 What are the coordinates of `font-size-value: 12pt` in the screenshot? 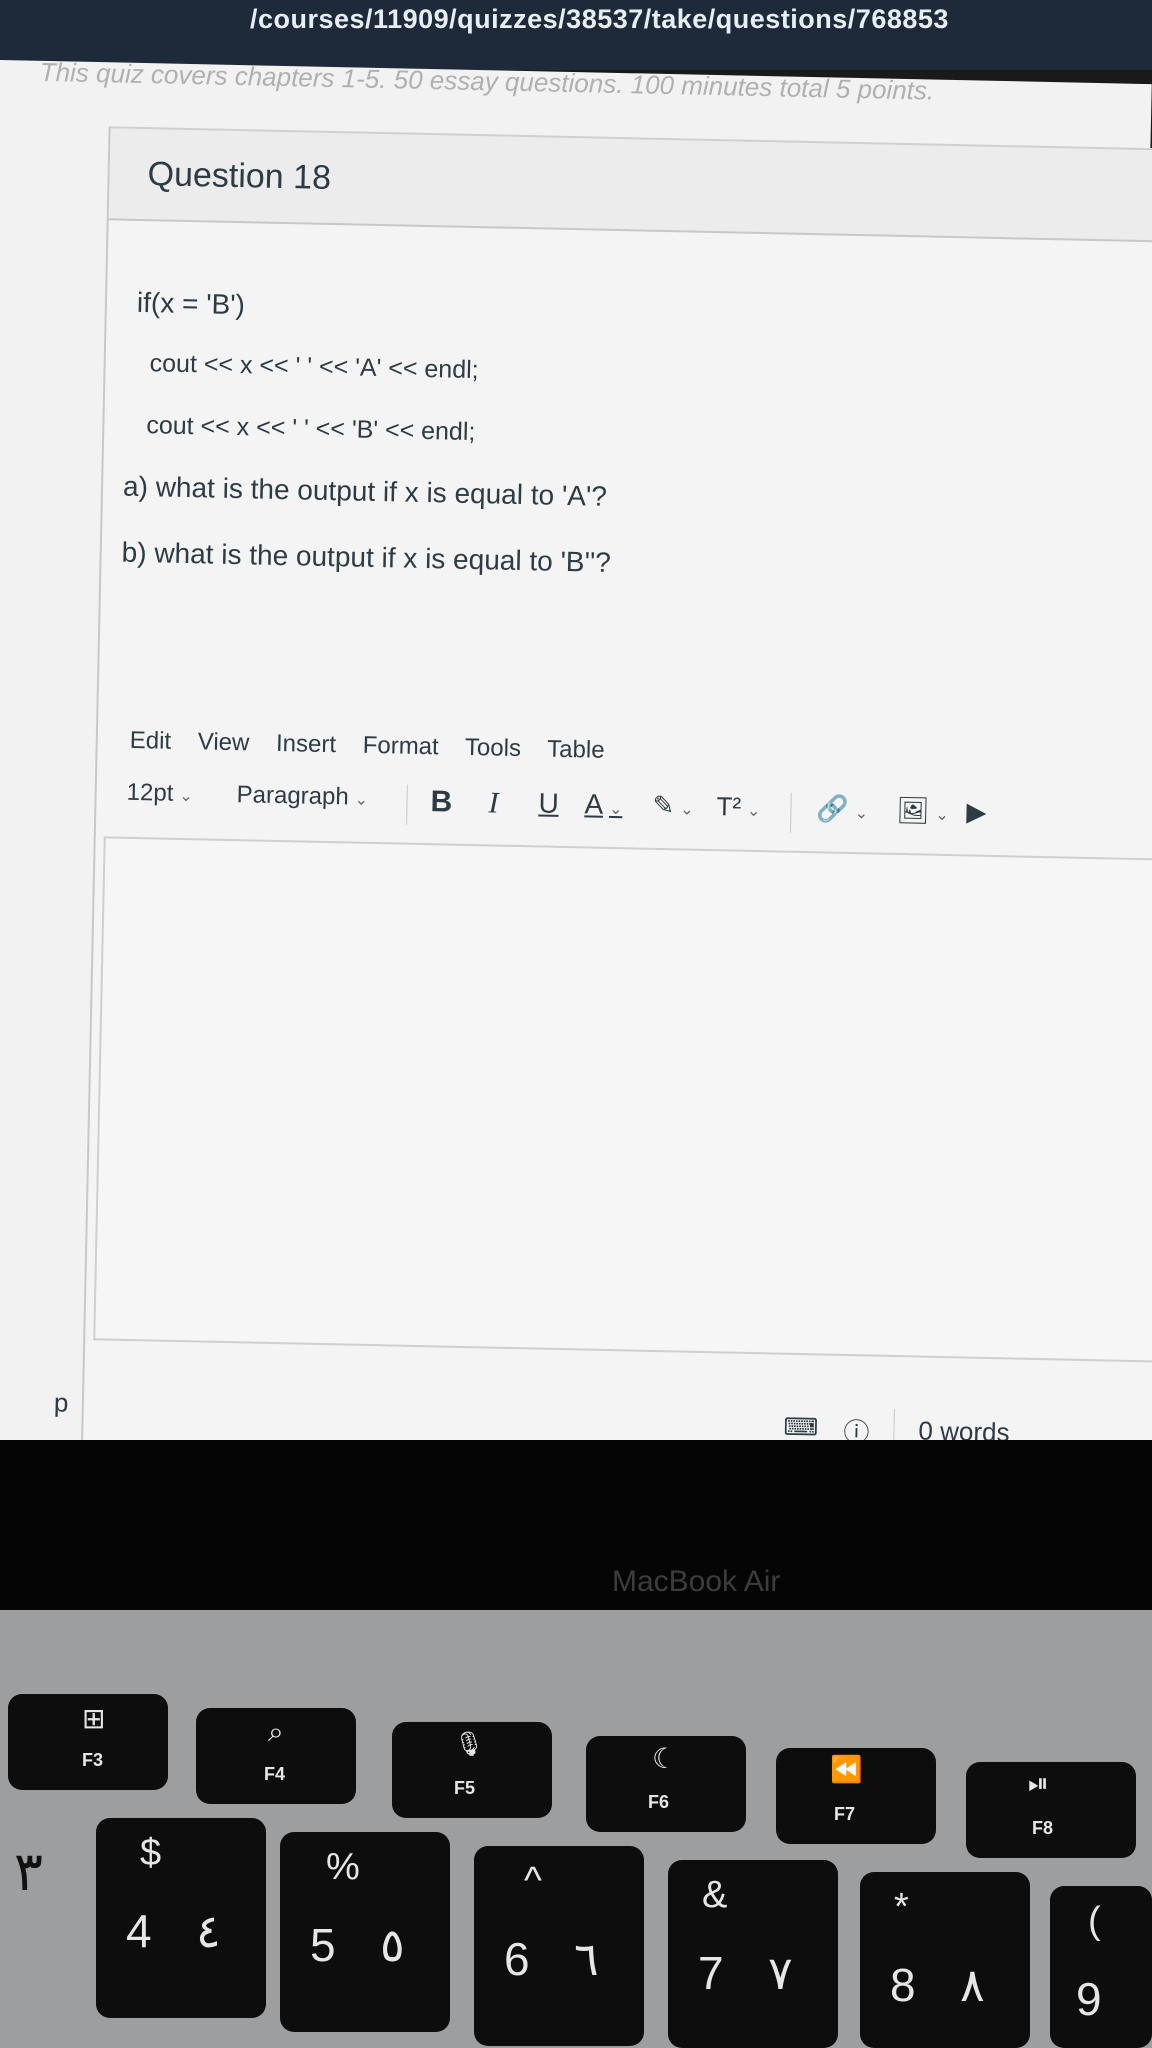 It's located at (150, 792).